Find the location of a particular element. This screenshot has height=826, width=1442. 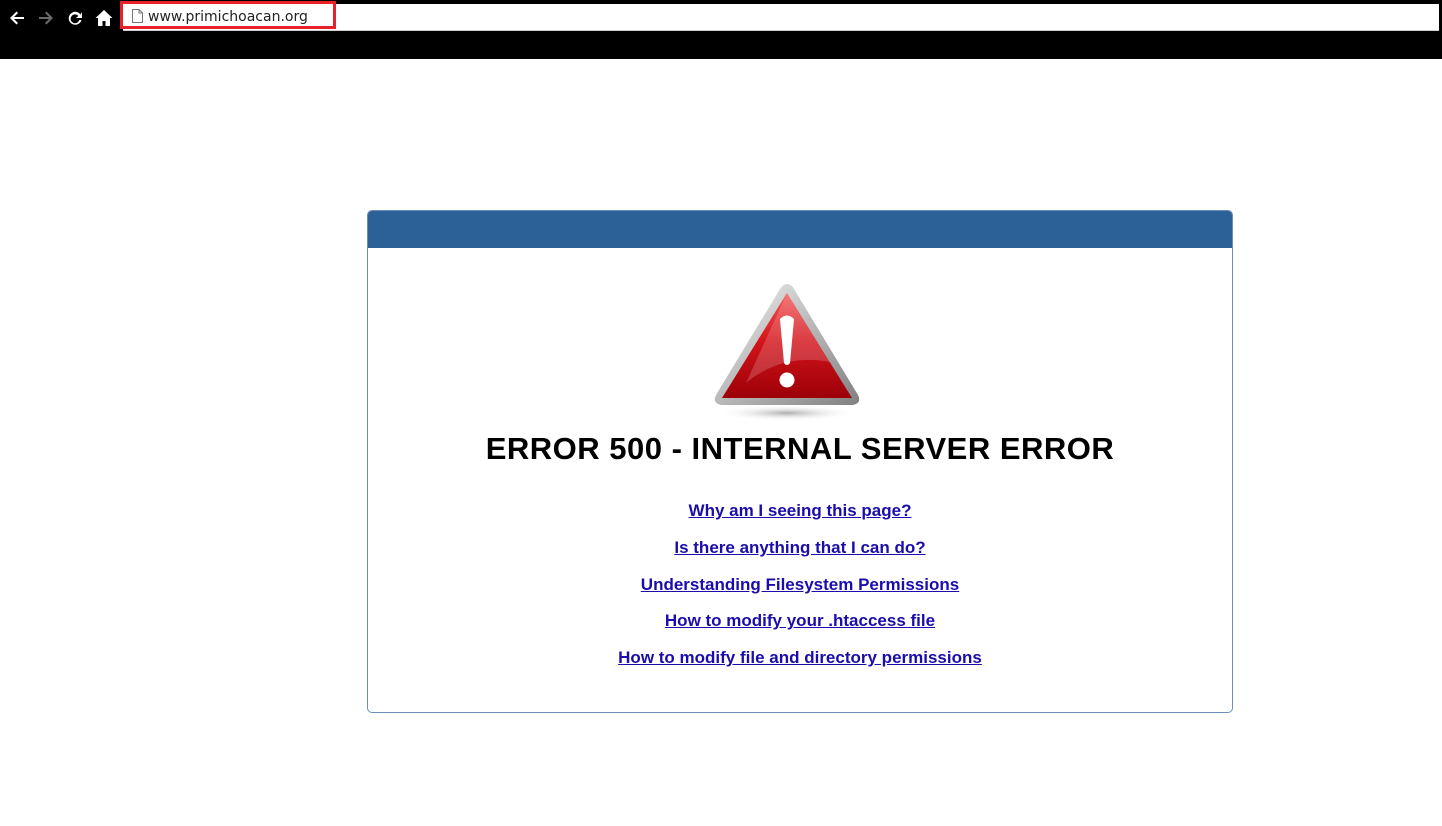

warning-triangle-icon is located at coordinates (787, 352).